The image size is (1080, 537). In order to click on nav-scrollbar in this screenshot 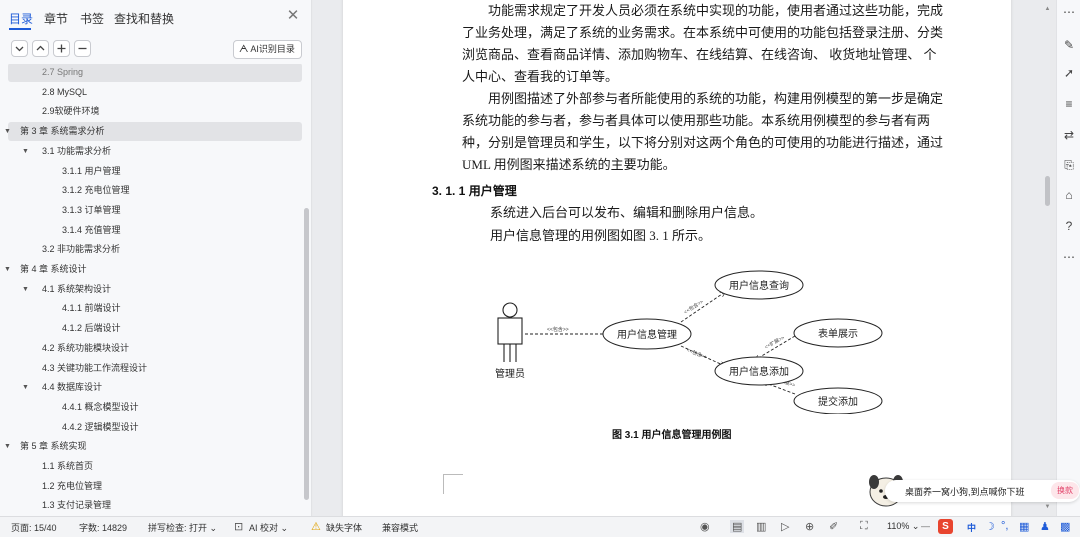, I will do `click(306, 354)`.